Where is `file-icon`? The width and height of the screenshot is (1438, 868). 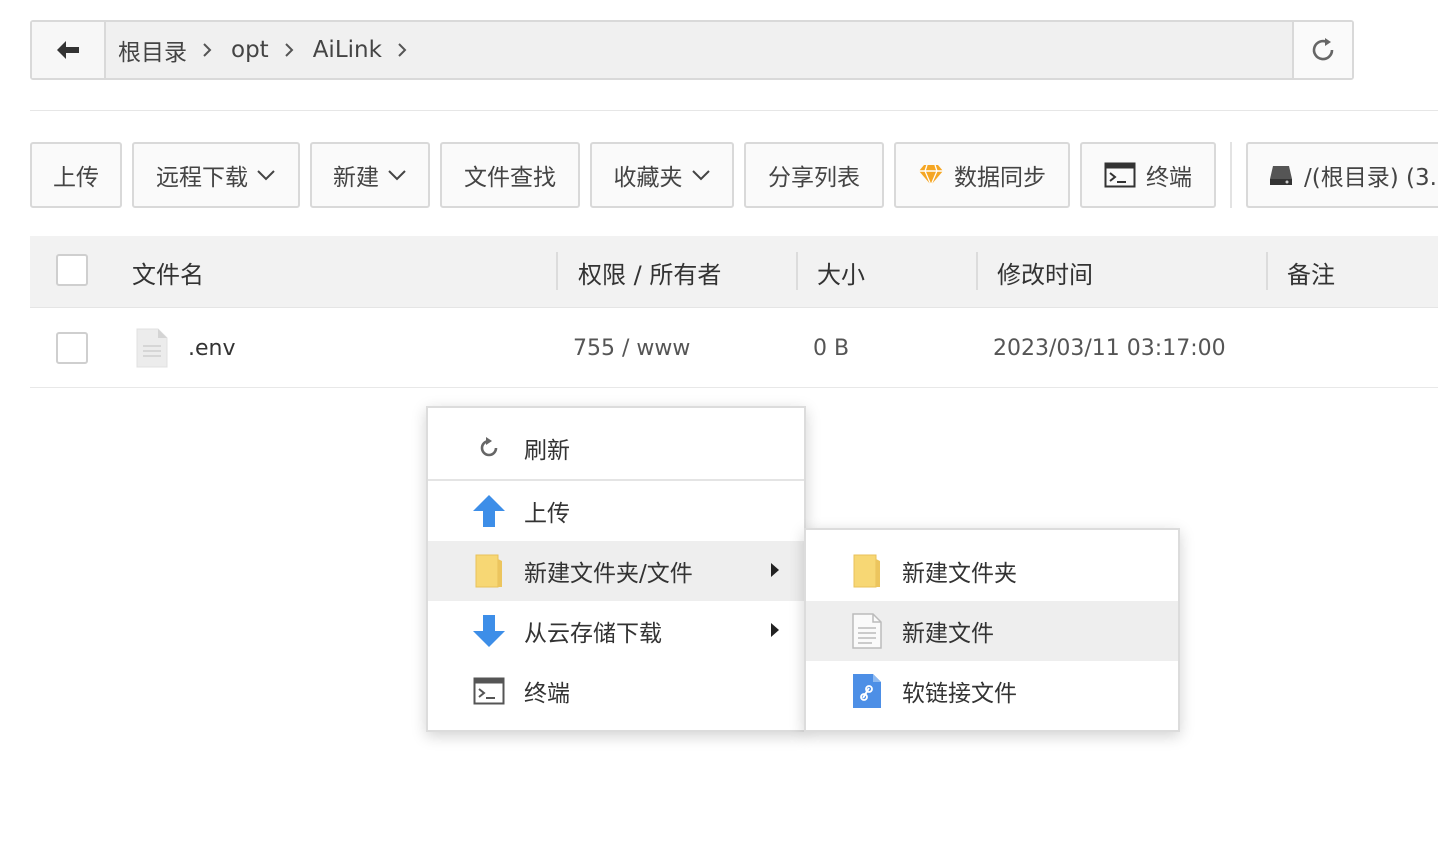 file-icon is located at coordinates (152, 348).